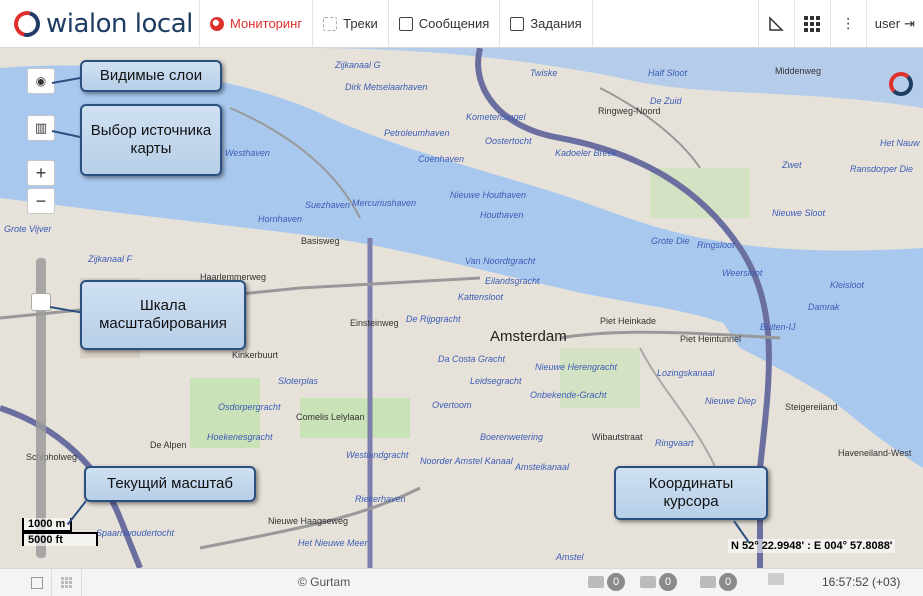  I want to click on map-label: Amstelkanaal, so click(542, 467).